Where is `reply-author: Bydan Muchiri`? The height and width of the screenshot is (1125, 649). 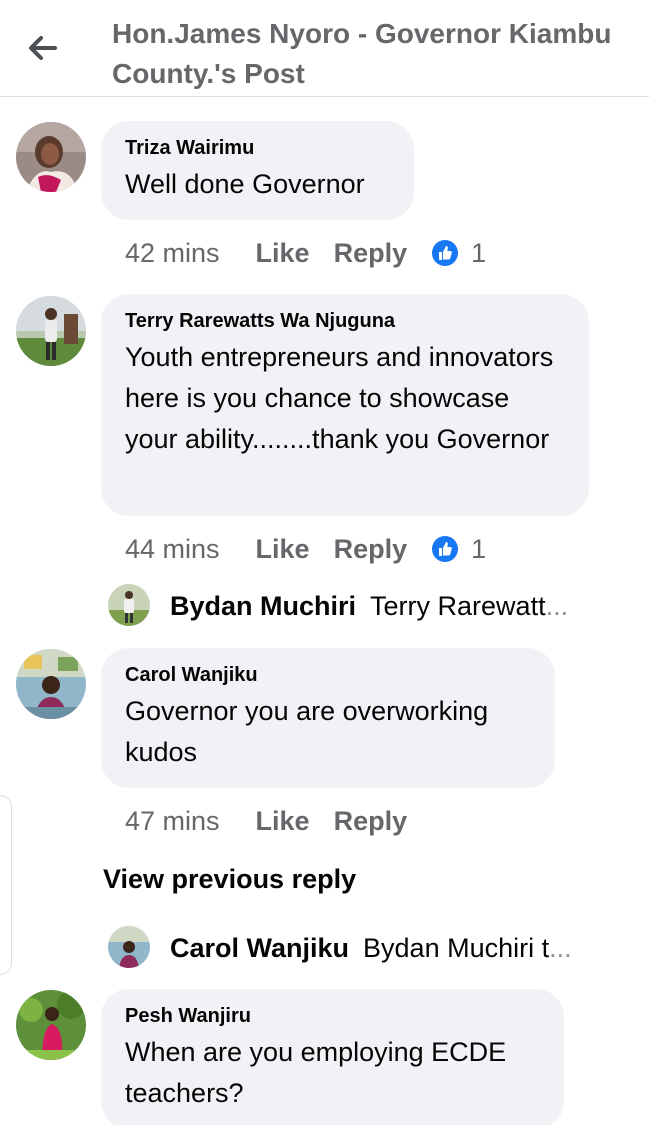 reply-author: Bydan Muchiri is located at coordinates (263, 606).